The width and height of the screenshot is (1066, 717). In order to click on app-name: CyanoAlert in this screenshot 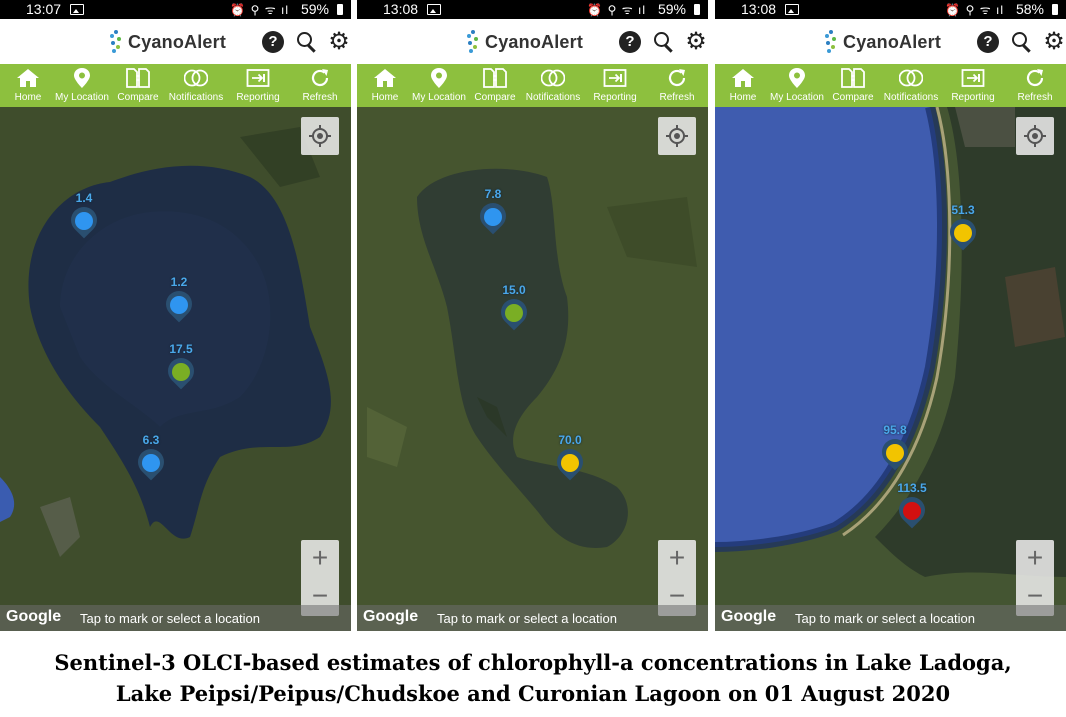, I will do `click(892, 41)`.